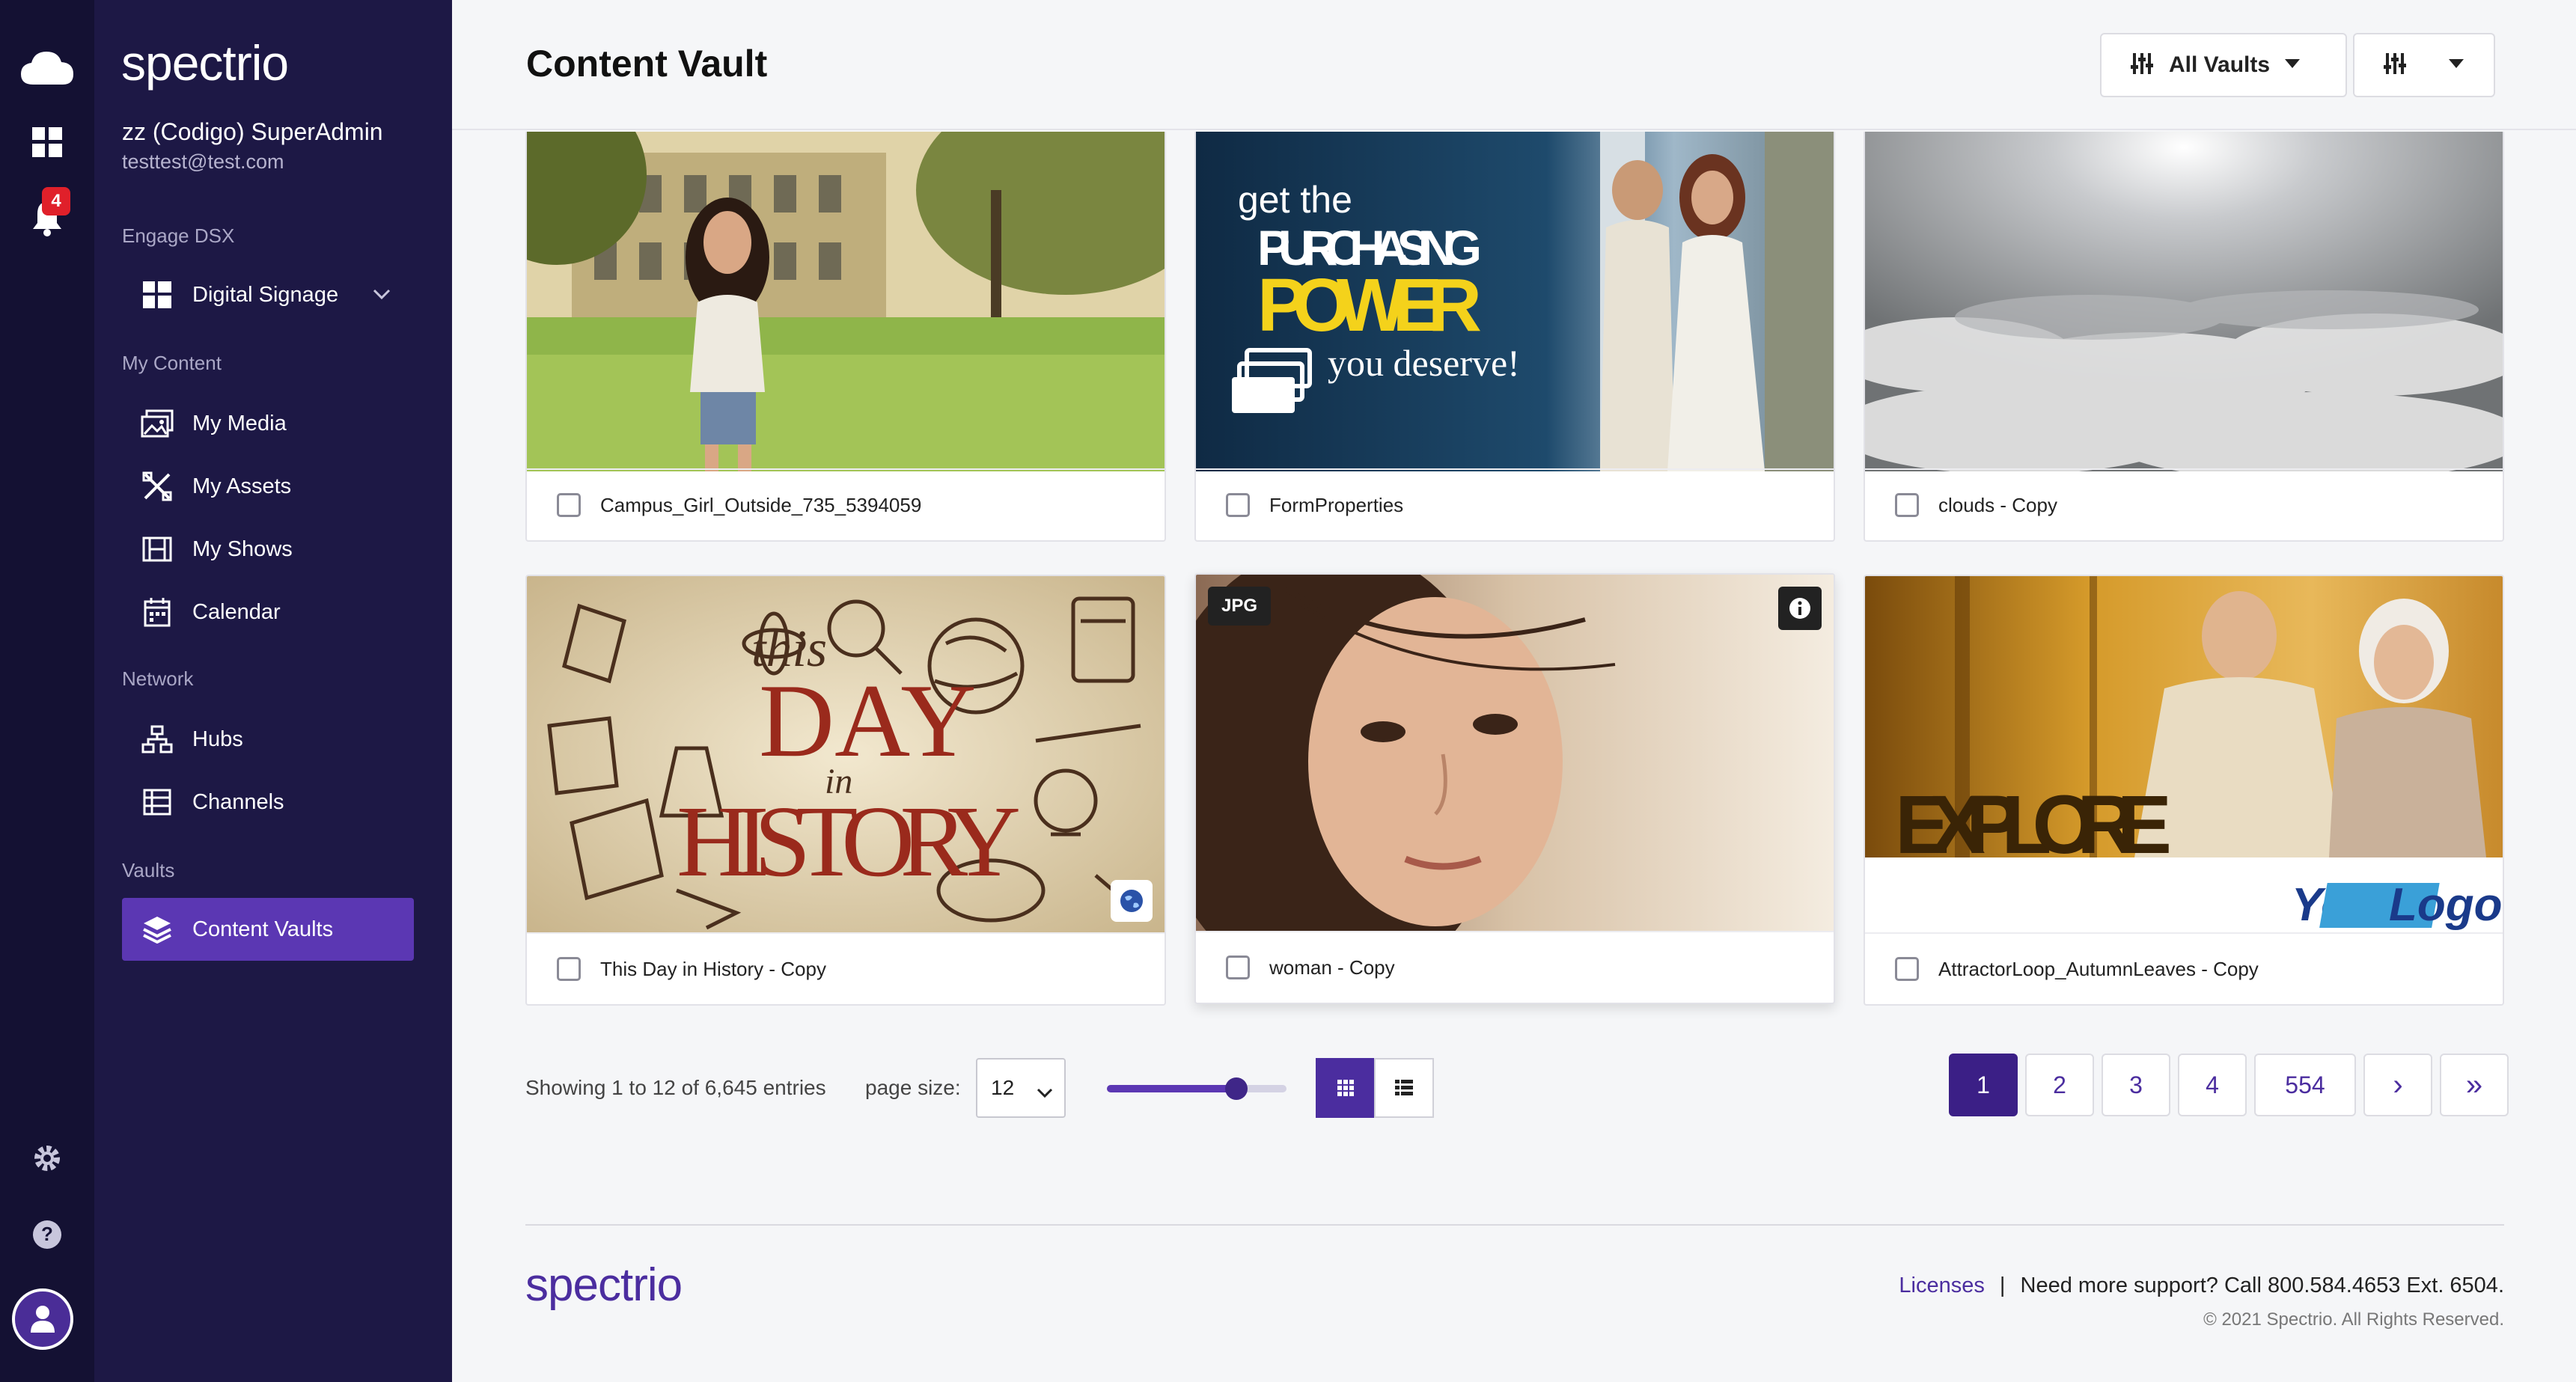  I want to click on section-my-content: My Content, so click(172, 363).